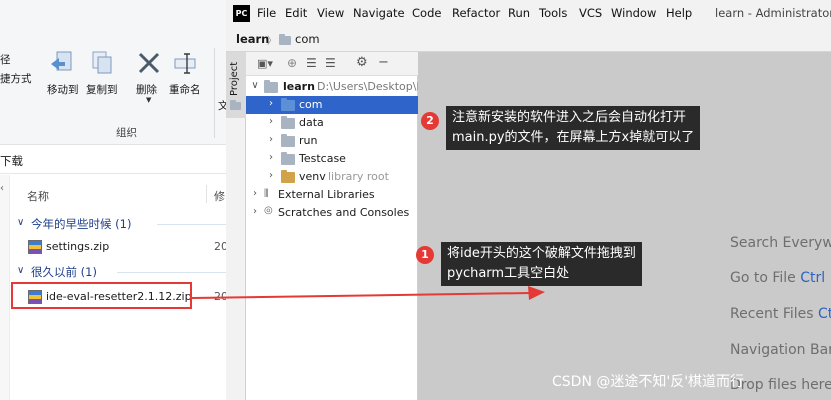  I want to click on arrow-head-icon, so click(536, 293).